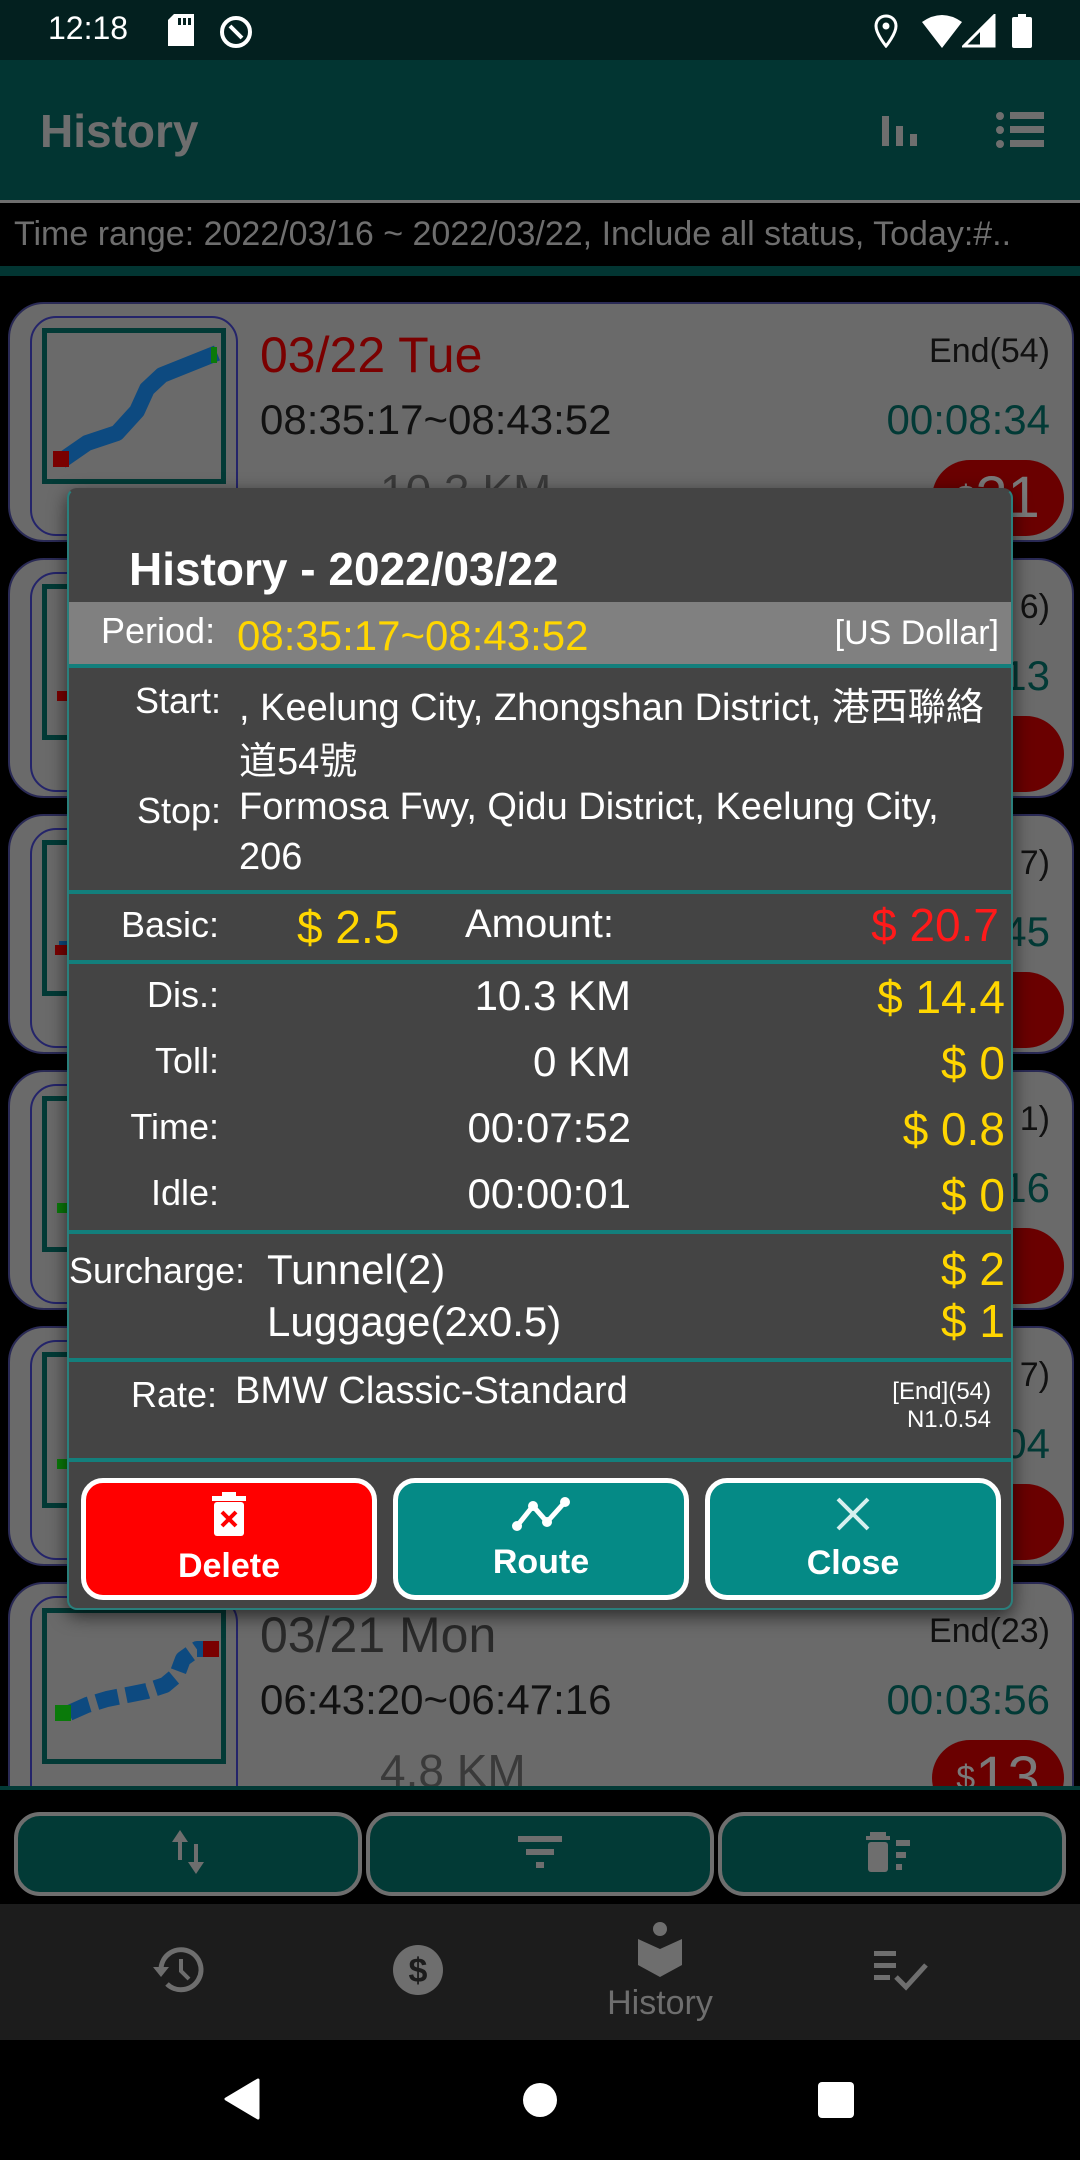 The height and width of the screenshot is (2160, 1080). I want to click on nav-item-history: History, so click(660, 1972).